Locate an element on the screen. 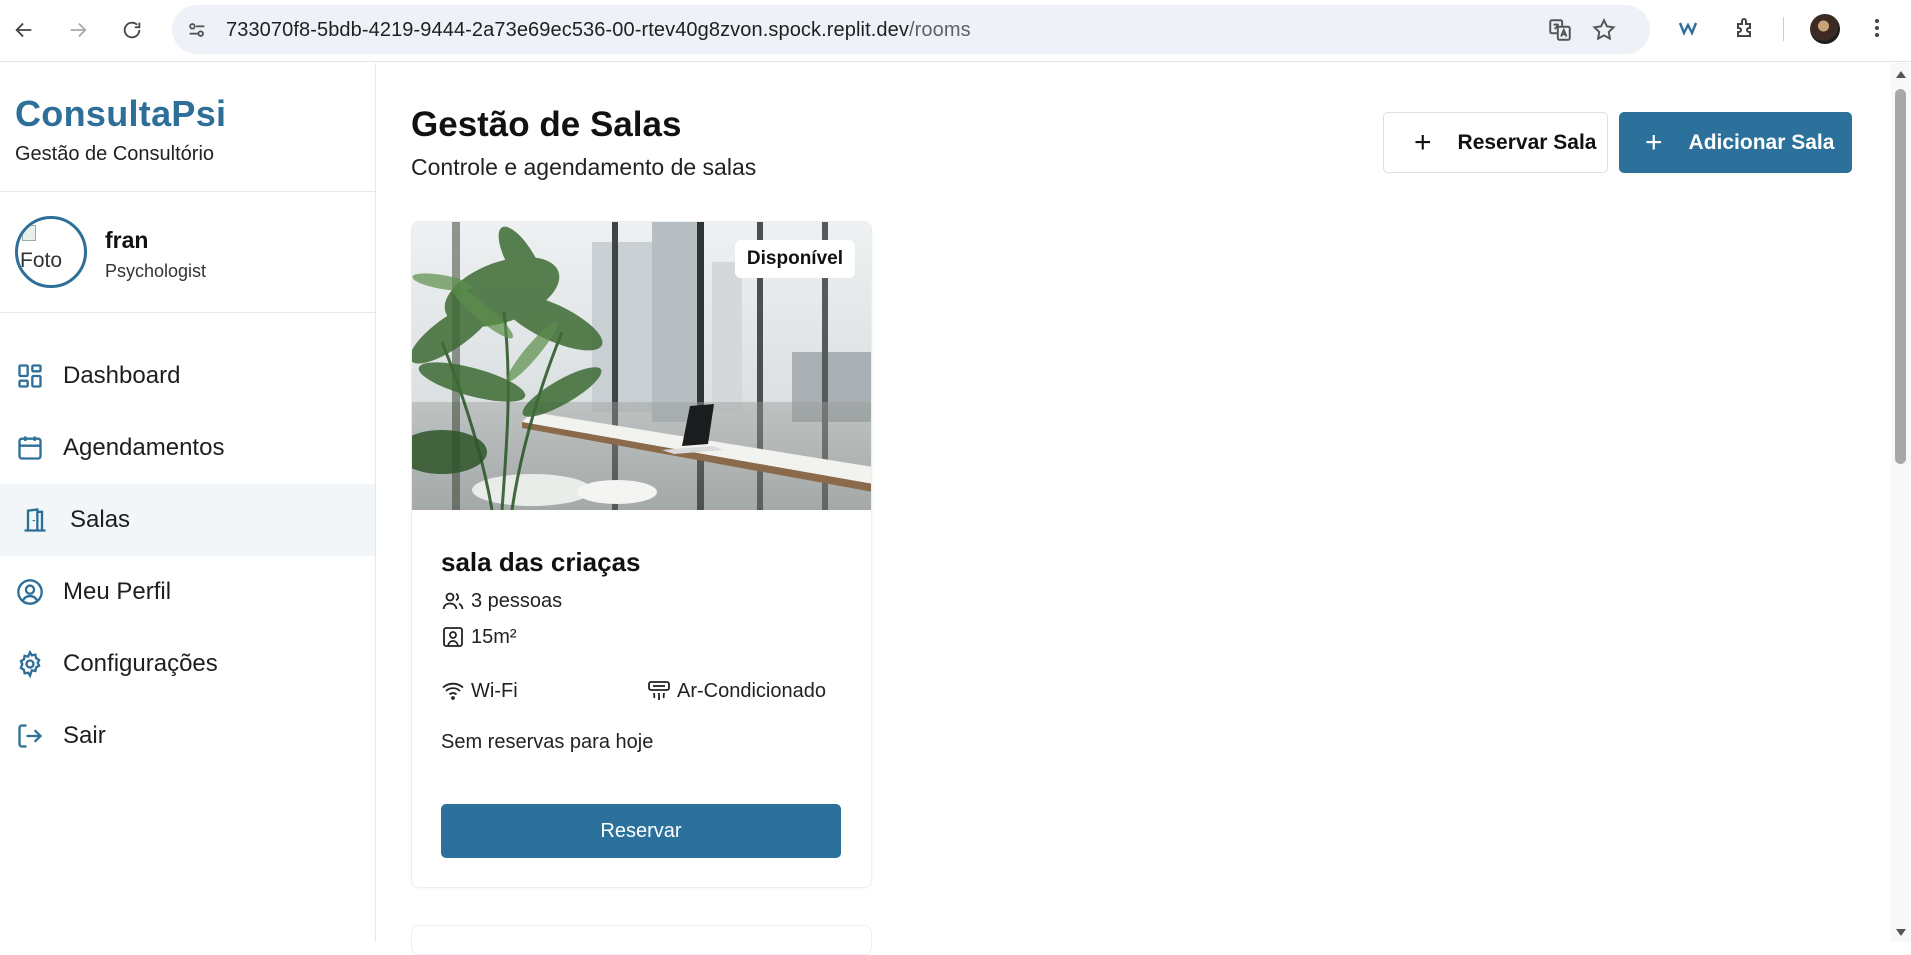 This screenshot has height=955, width=1911. air-conditioner-icon is located at coordinates (659, 690).